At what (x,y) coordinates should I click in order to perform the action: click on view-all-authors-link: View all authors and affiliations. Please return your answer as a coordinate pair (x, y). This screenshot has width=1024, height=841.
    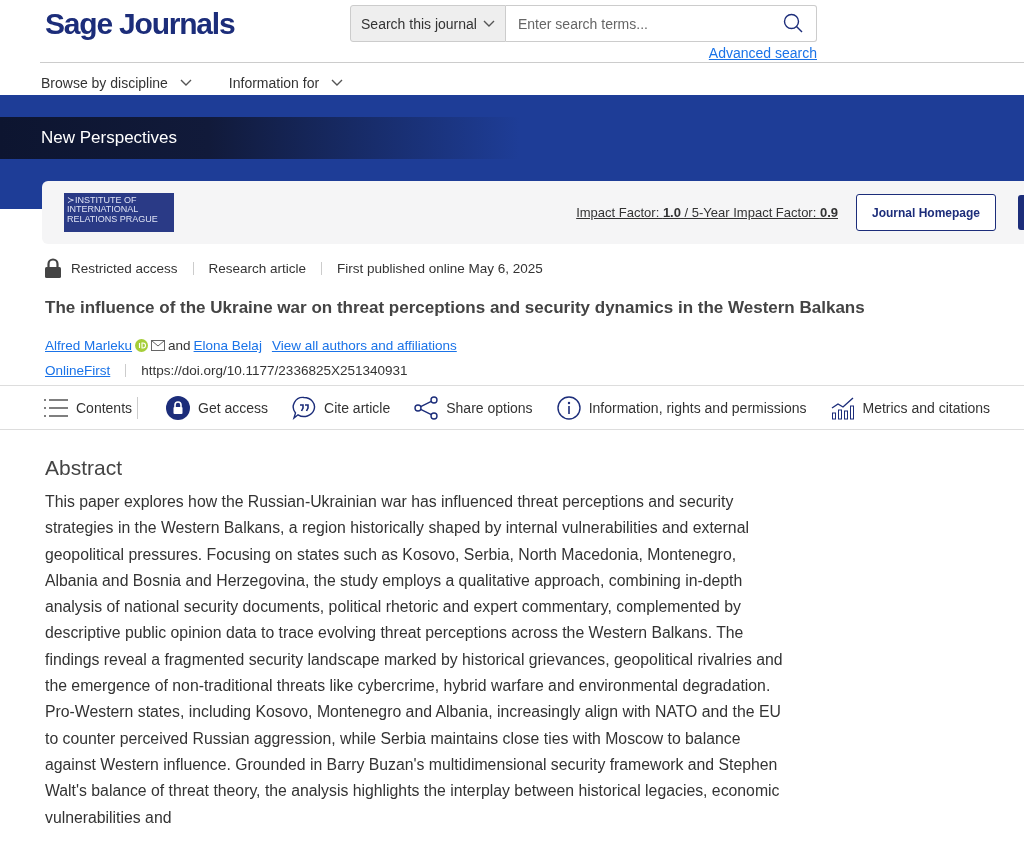
    Looking at the image, I should click on (364, 345).